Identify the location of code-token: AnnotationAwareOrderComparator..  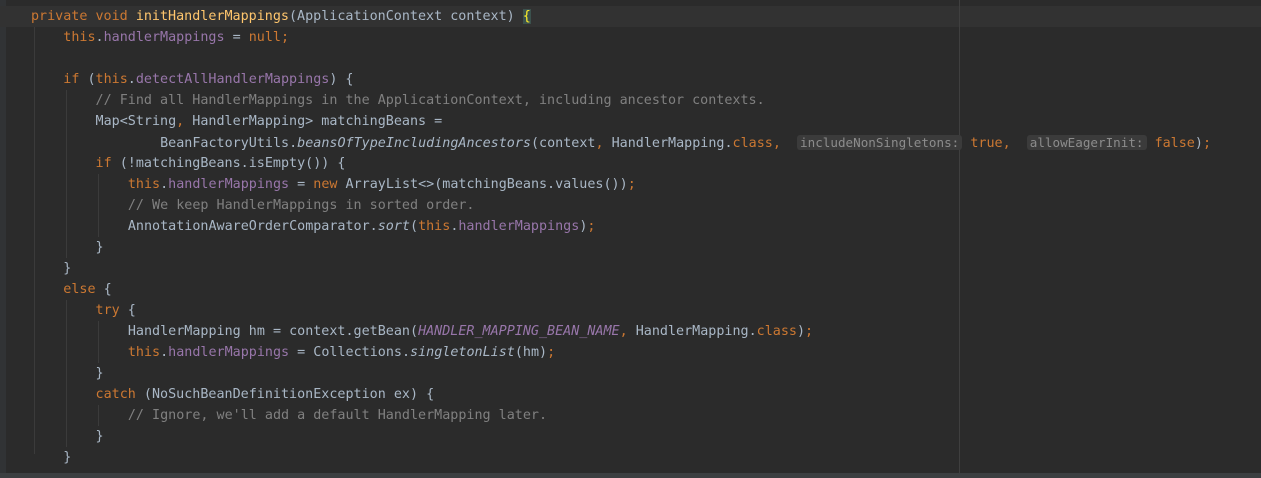
(252, 226).